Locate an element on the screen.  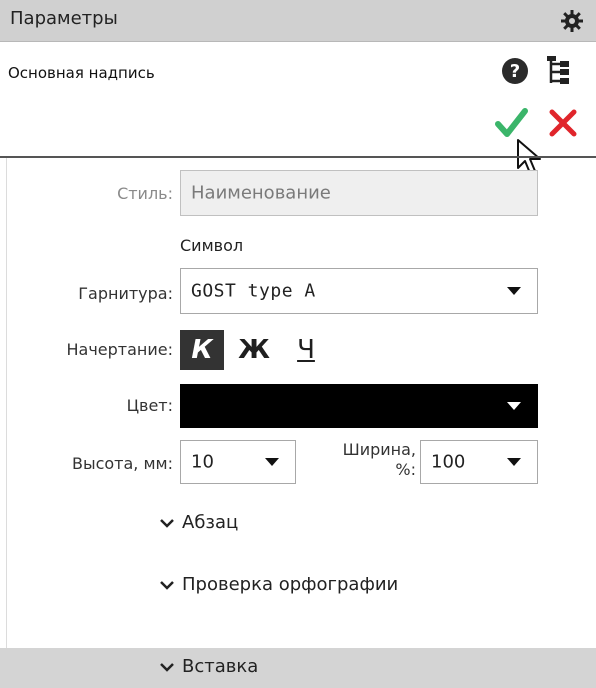
height-dropdown: 10 is located at coordinates (238, 462).